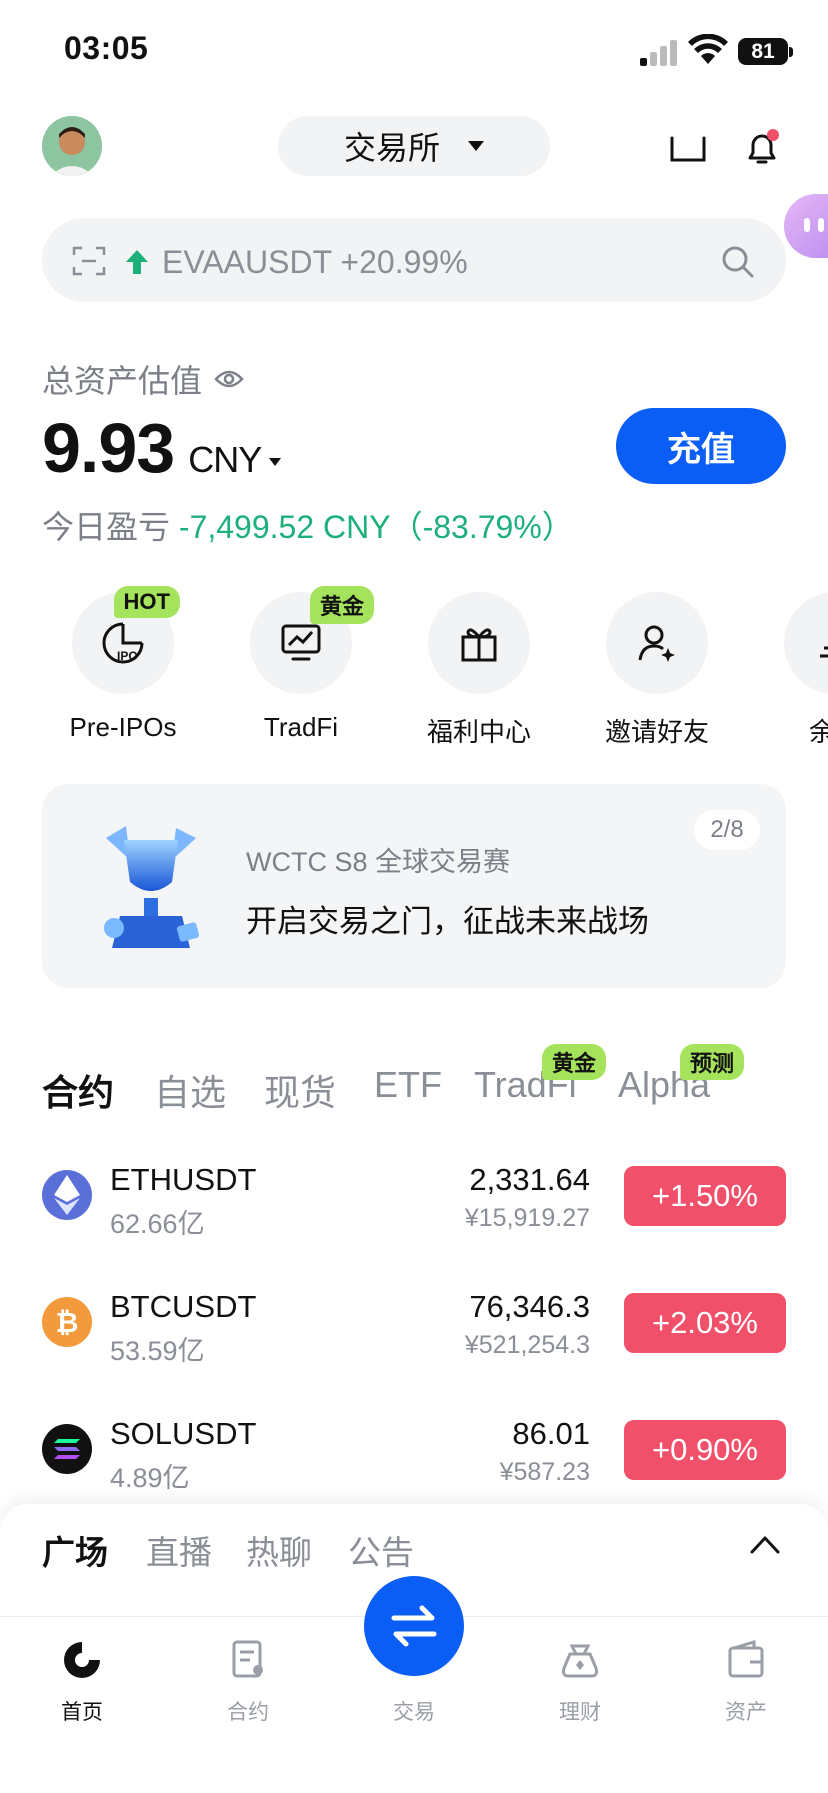  I want to click on assets-unit: CNY, so click(225, 459).